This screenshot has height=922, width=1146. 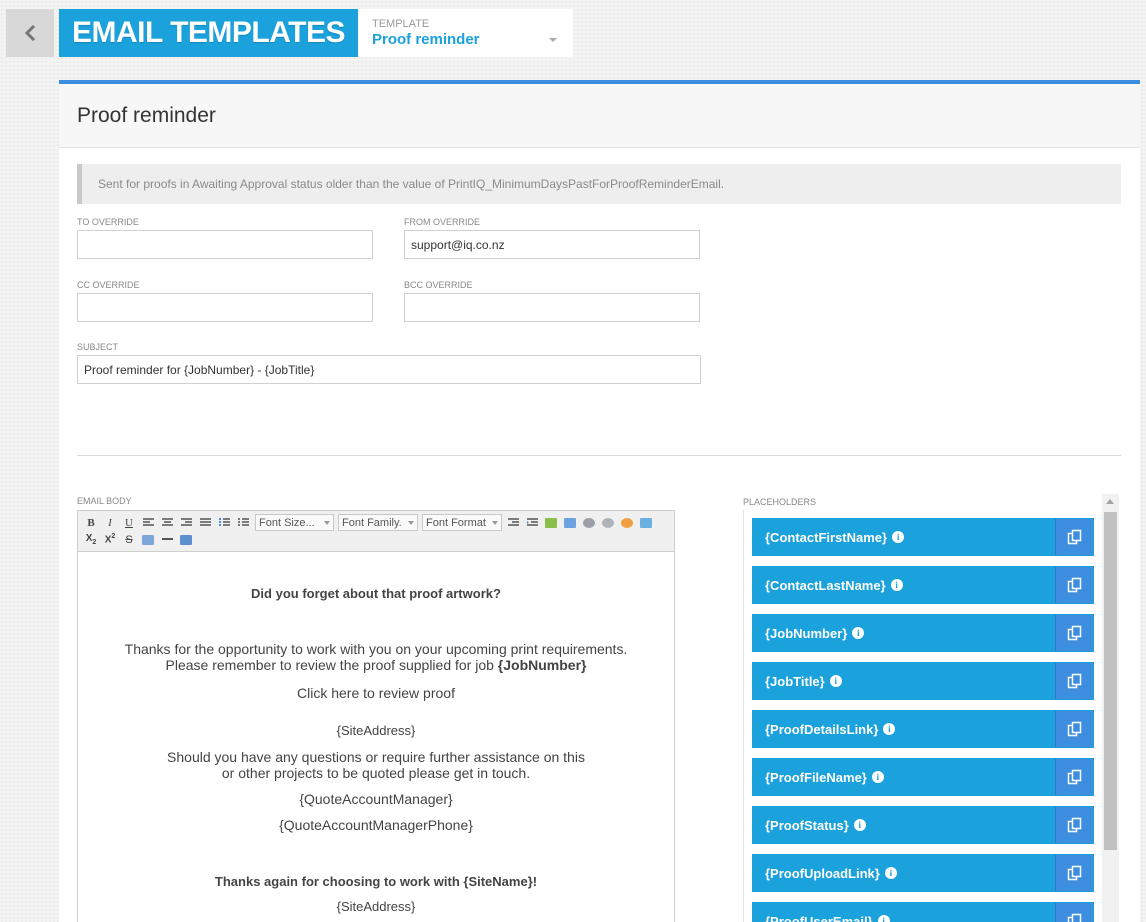 I want to click on scrollbar-thumb, so click(x=1110, y=681).